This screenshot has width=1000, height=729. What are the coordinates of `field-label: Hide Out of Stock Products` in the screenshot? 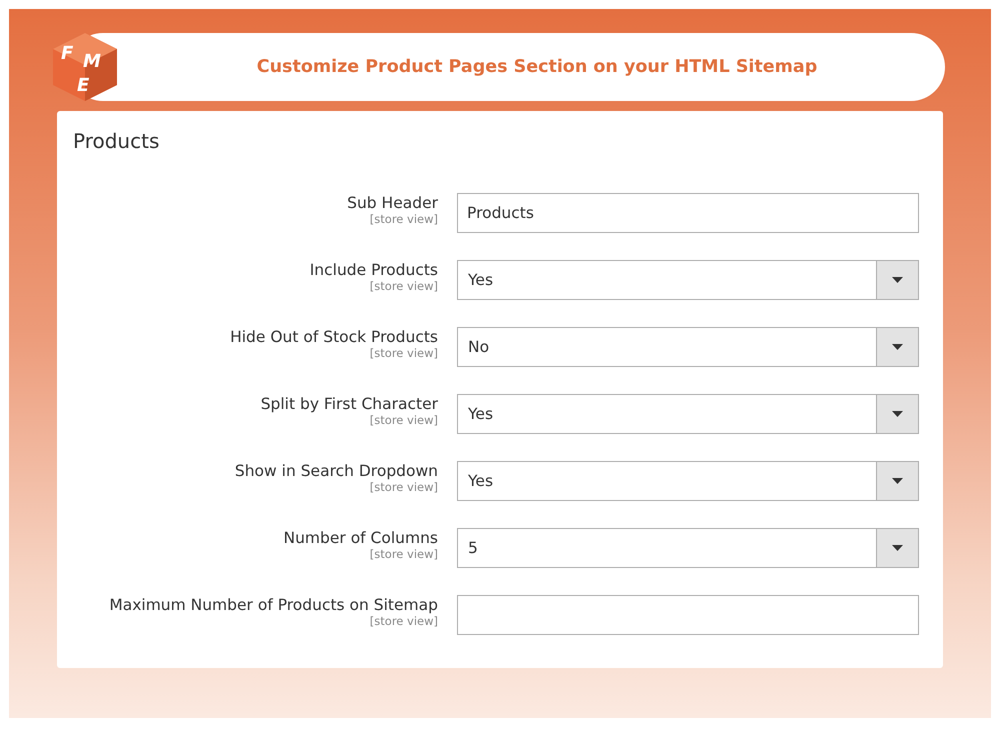 It's located at (334, 337).